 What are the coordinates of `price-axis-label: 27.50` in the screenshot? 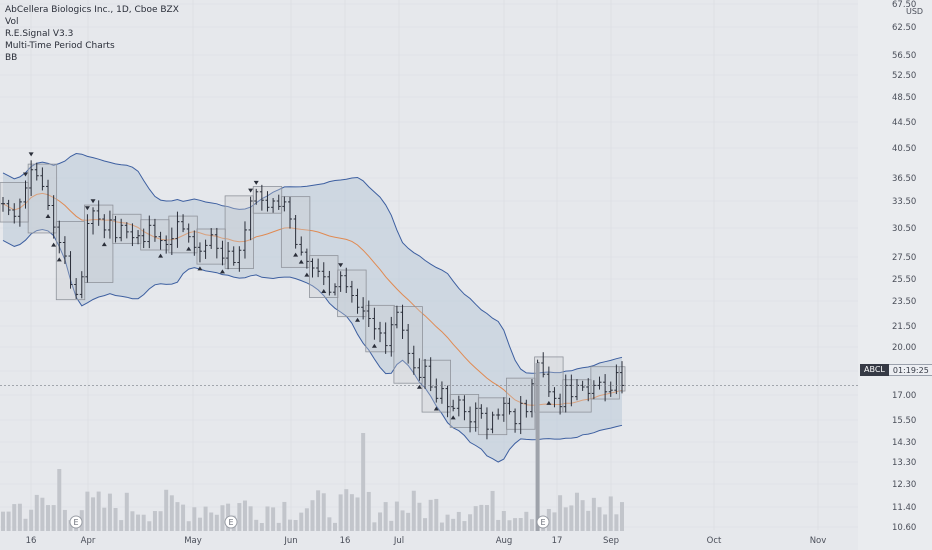 It's located at (904, 258).